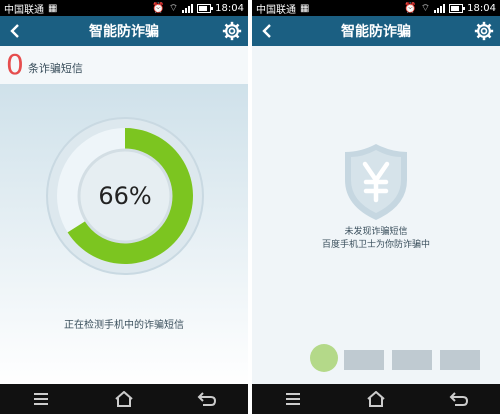  I want to click on shield-yen-icon, so click(376, 182).